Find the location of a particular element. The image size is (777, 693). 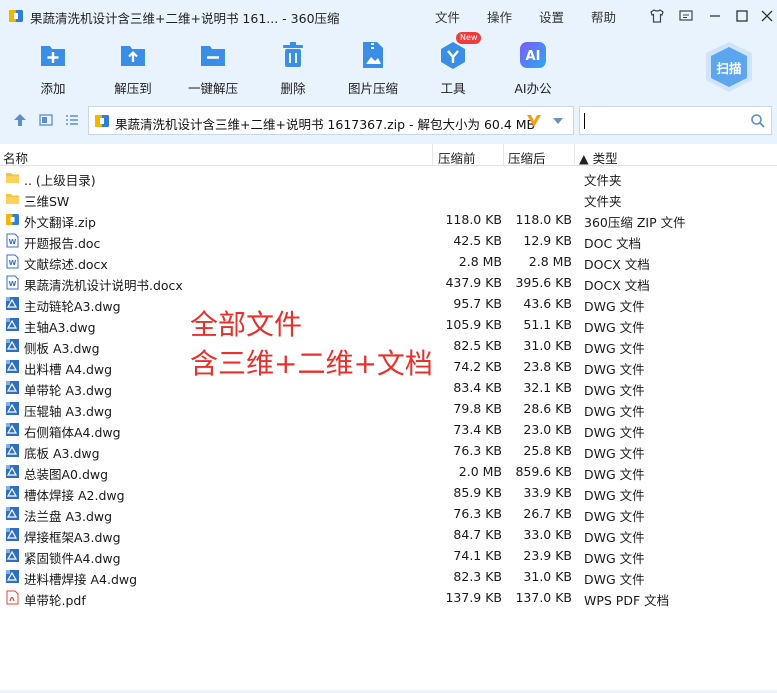

delete-button: 删除 is located at coordinates (293, 68).